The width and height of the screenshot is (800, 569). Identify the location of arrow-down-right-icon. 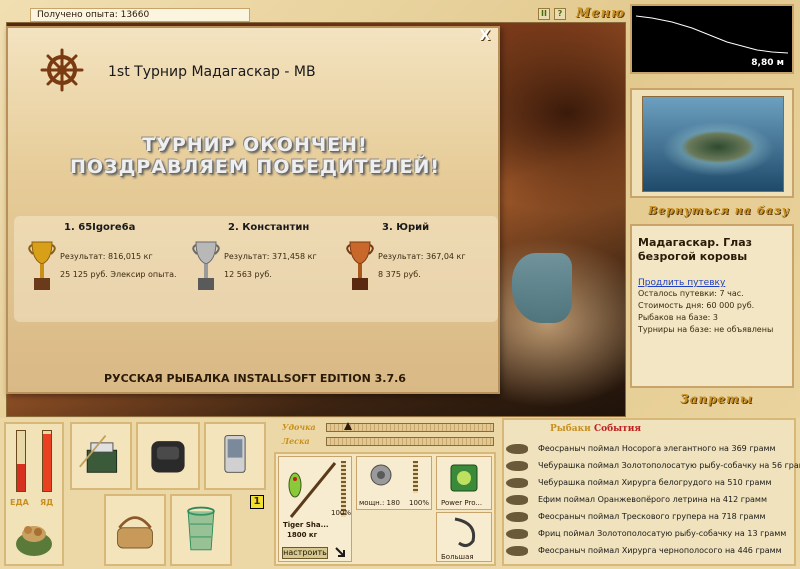
(340, 552).